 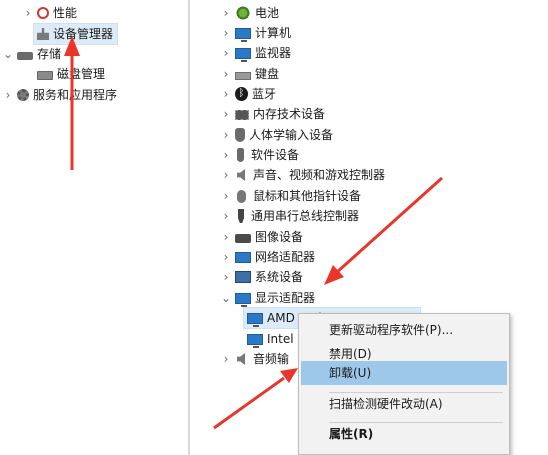 I want to click on keyboard-icon, so click(x=243, y=75).